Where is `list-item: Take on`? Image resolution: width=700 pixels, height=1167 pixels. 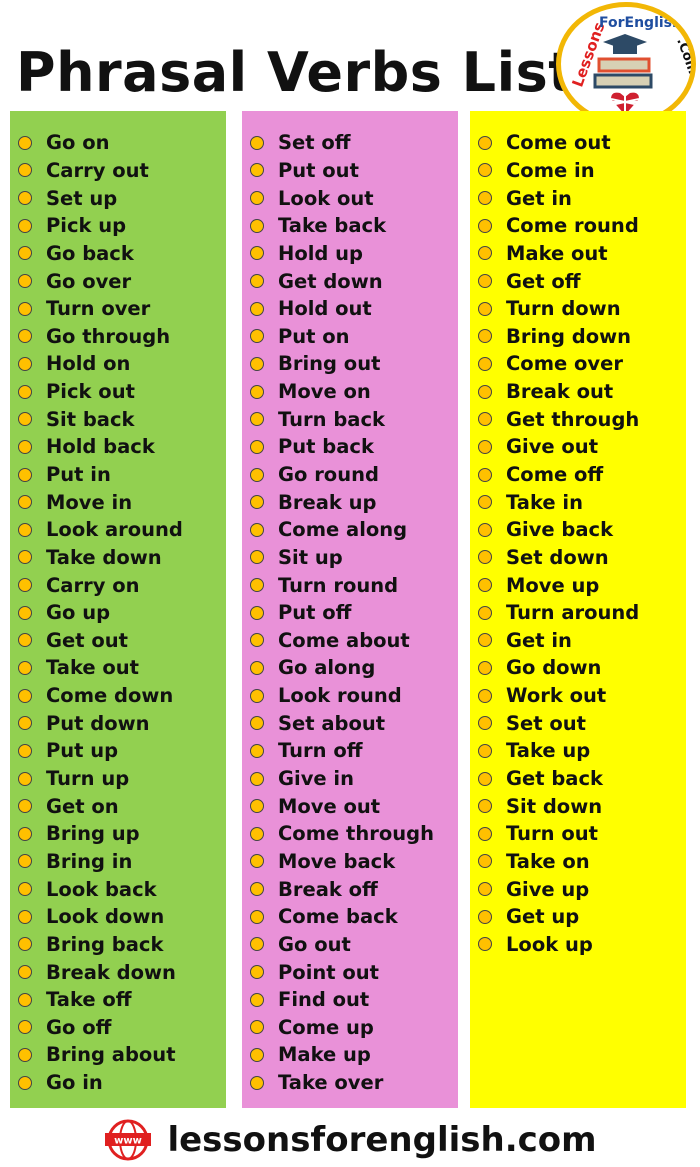 list-item: Take on is located at coordinates (578, 862).